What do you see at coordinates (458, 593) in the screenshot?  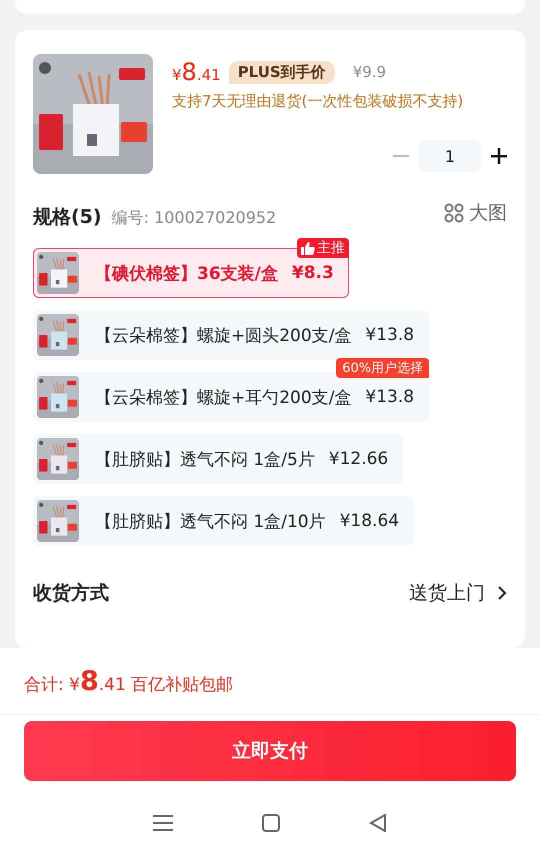 I see `delivery-option: 送货上门` at bounding box center [458, 593].